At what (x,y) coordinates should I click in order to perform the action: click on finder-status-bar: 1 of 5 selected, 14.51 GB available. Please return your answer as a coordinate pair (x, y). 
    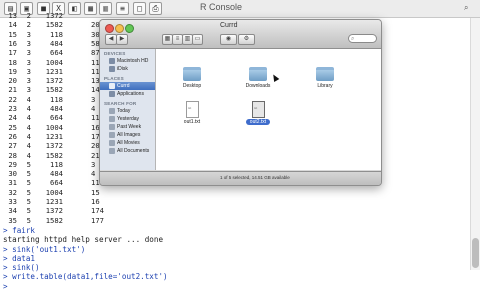
    Looking at the image, I should click on (240, 178).